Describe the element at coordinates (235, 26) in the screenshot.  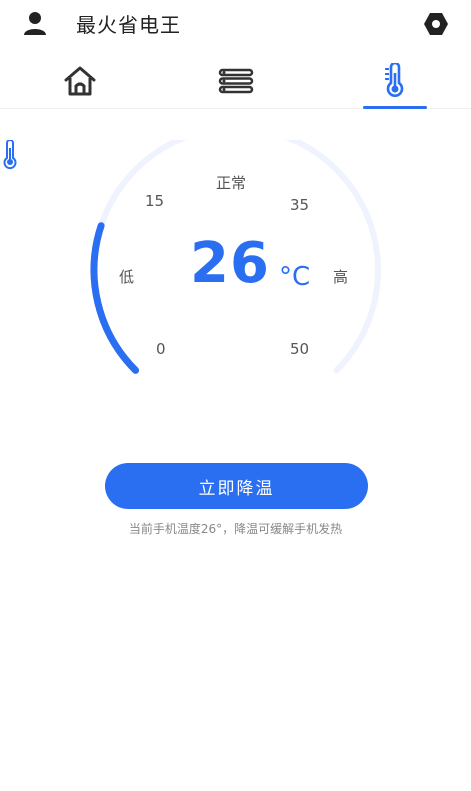
I see `top-bar: 最火省电王` at that location.